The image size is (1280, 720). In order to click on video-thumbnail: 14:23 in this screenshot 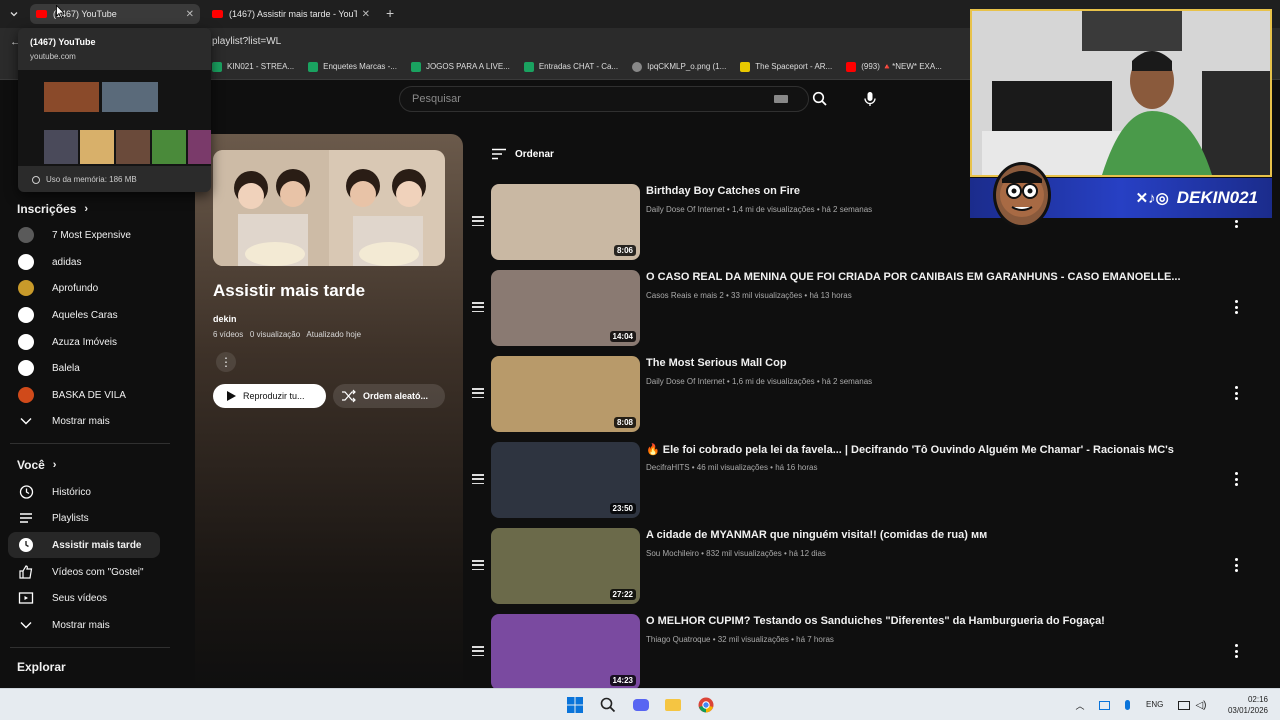, I will do `click(565, 652)`.